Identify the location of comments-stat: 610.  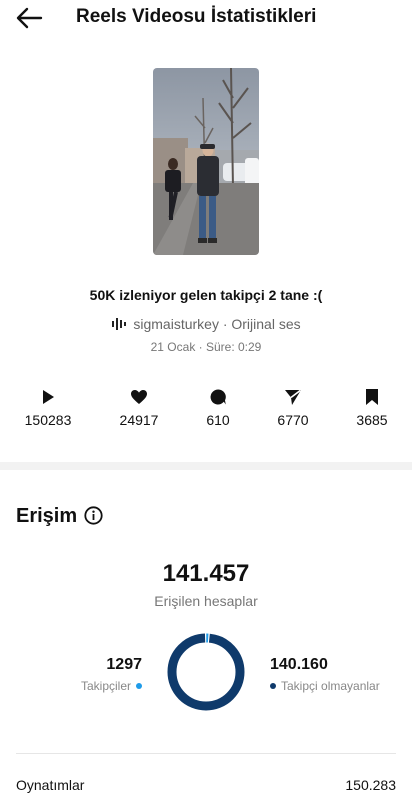
(218, 408).